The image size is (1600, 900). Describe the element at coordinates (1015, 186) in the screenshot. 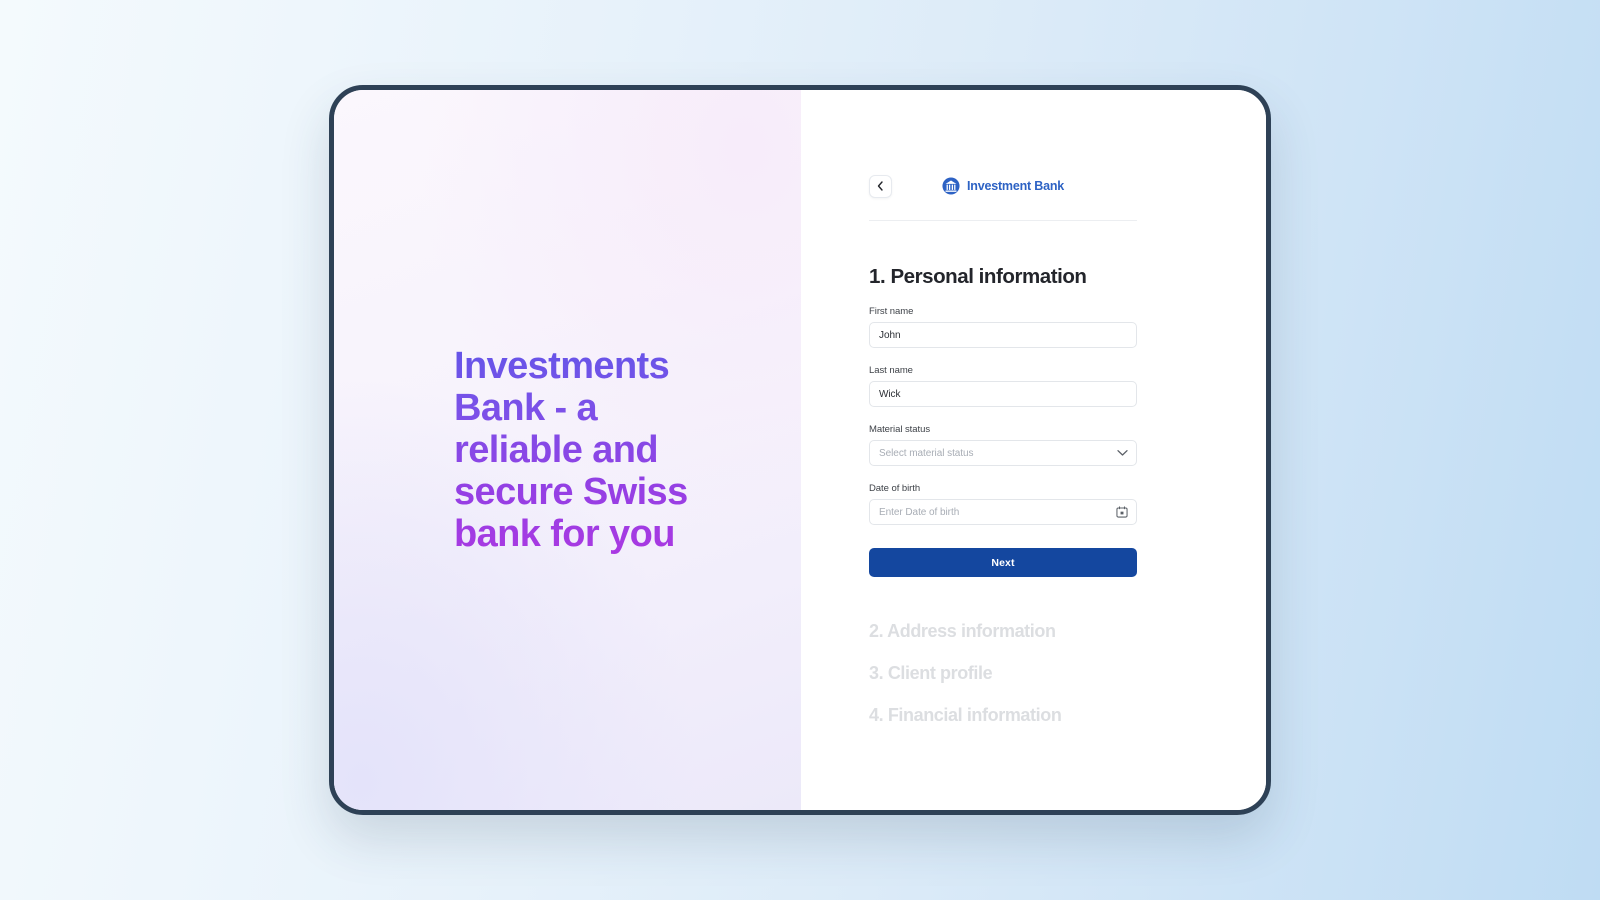

I see `brand-name: Investment Bank` at that location.